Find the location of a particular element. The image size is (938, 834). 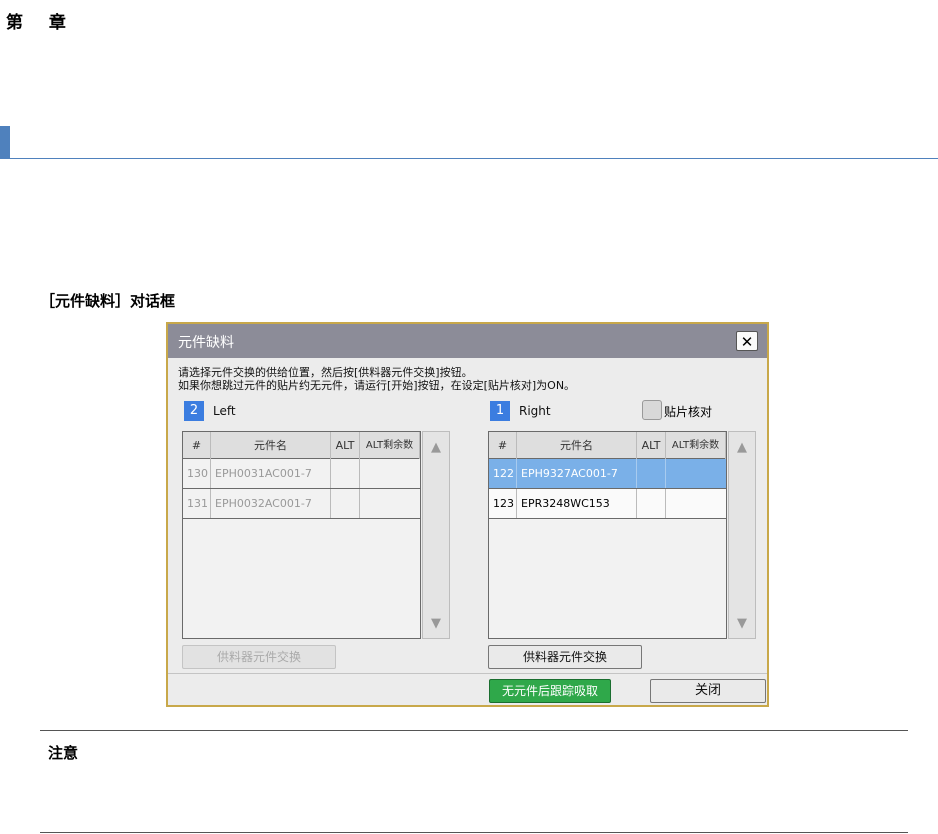

row-part-name: EPH9327AC001-7 is located at coordinates (577, 473).